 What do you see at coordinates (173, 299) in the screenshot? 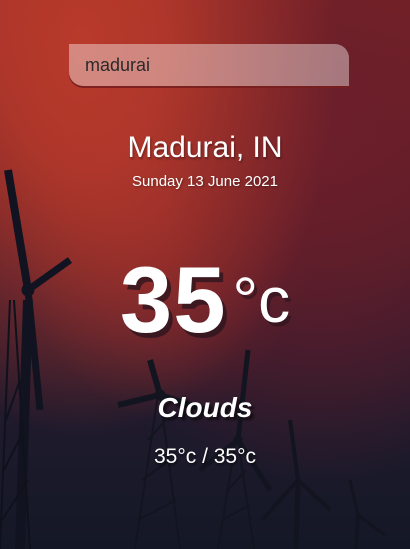
I see `temperature-value: 35` at bounding box center [173, 299].